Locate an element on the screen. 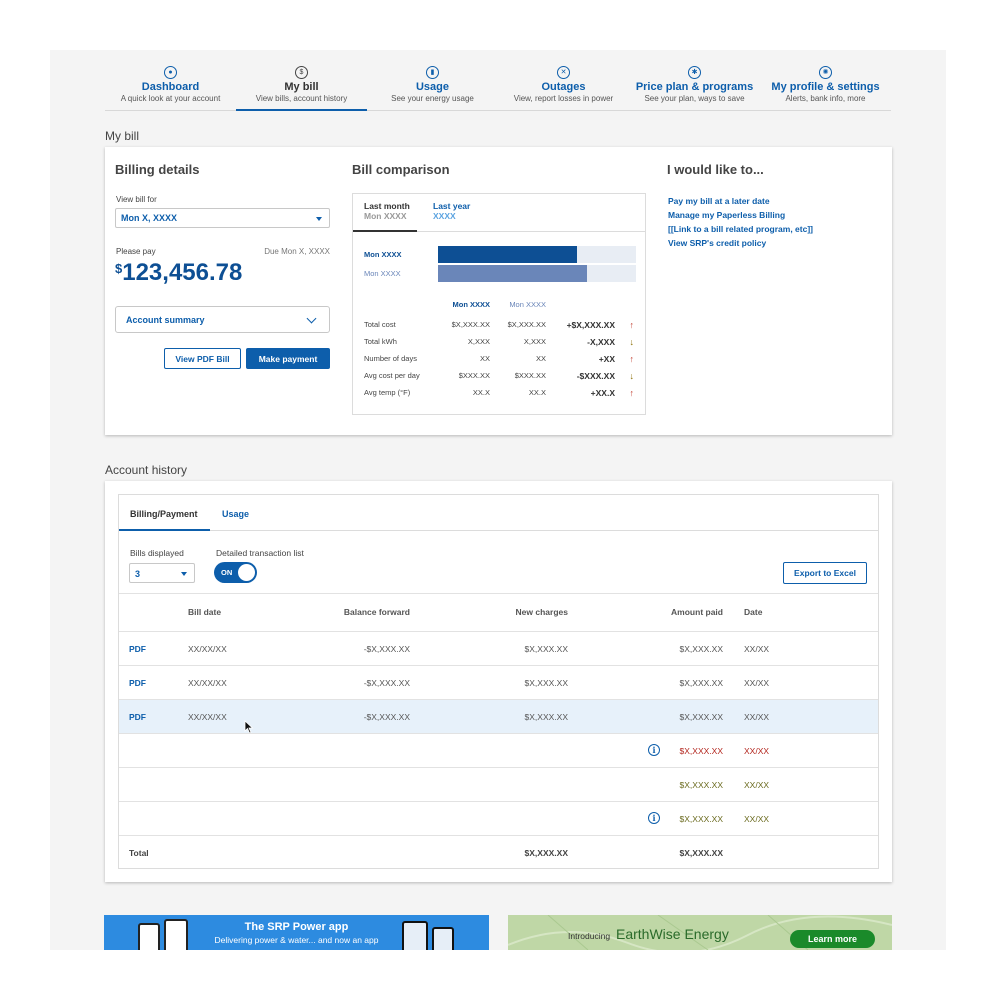 Image resolution: width=1000 pixels, height=1000 pixels. detailed-list-label: Detailed transaction list is located at coordinates (260, 553).